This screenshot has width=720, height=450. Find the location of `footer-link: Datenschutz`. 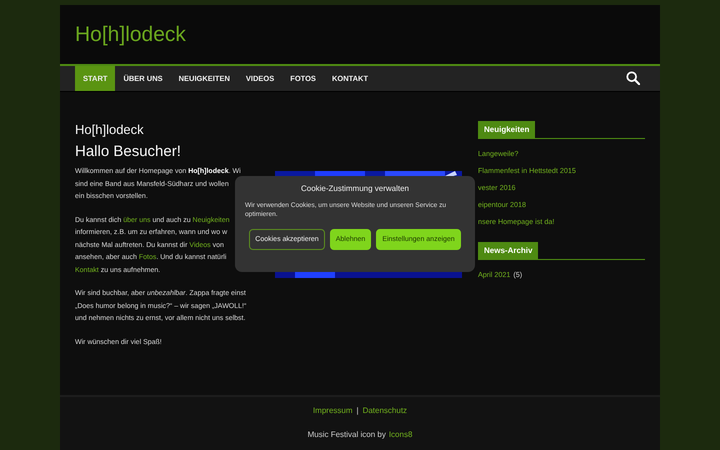

footer-link: Datenschutz is located at coordinates (385, 410).